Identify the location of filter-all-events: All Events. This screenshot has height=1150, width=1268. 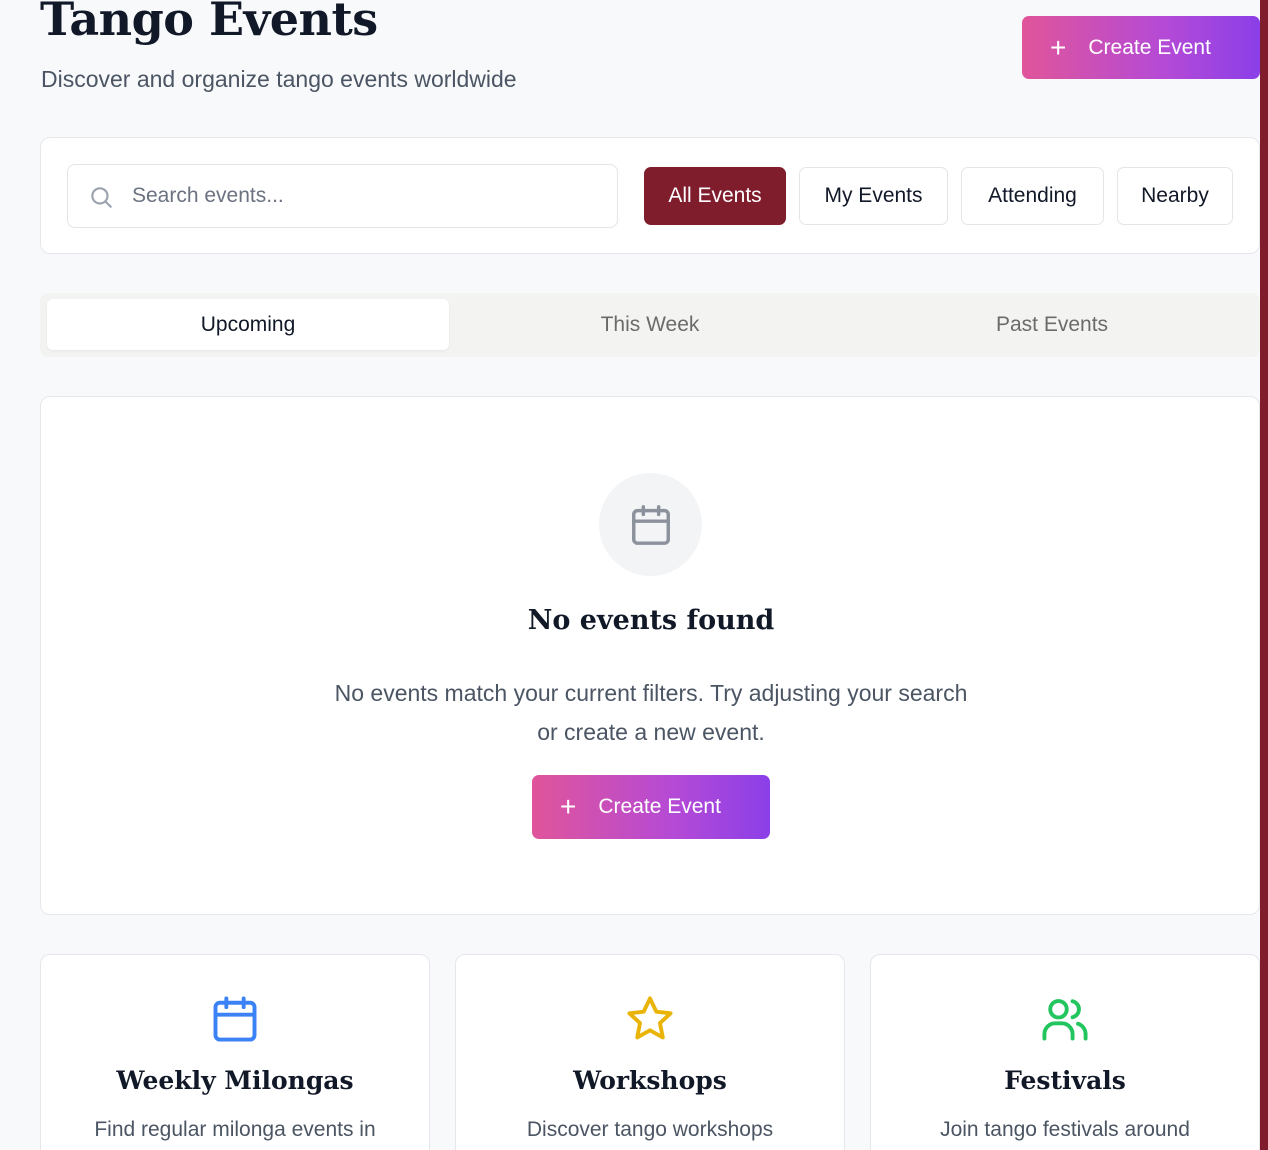
(715, 196).